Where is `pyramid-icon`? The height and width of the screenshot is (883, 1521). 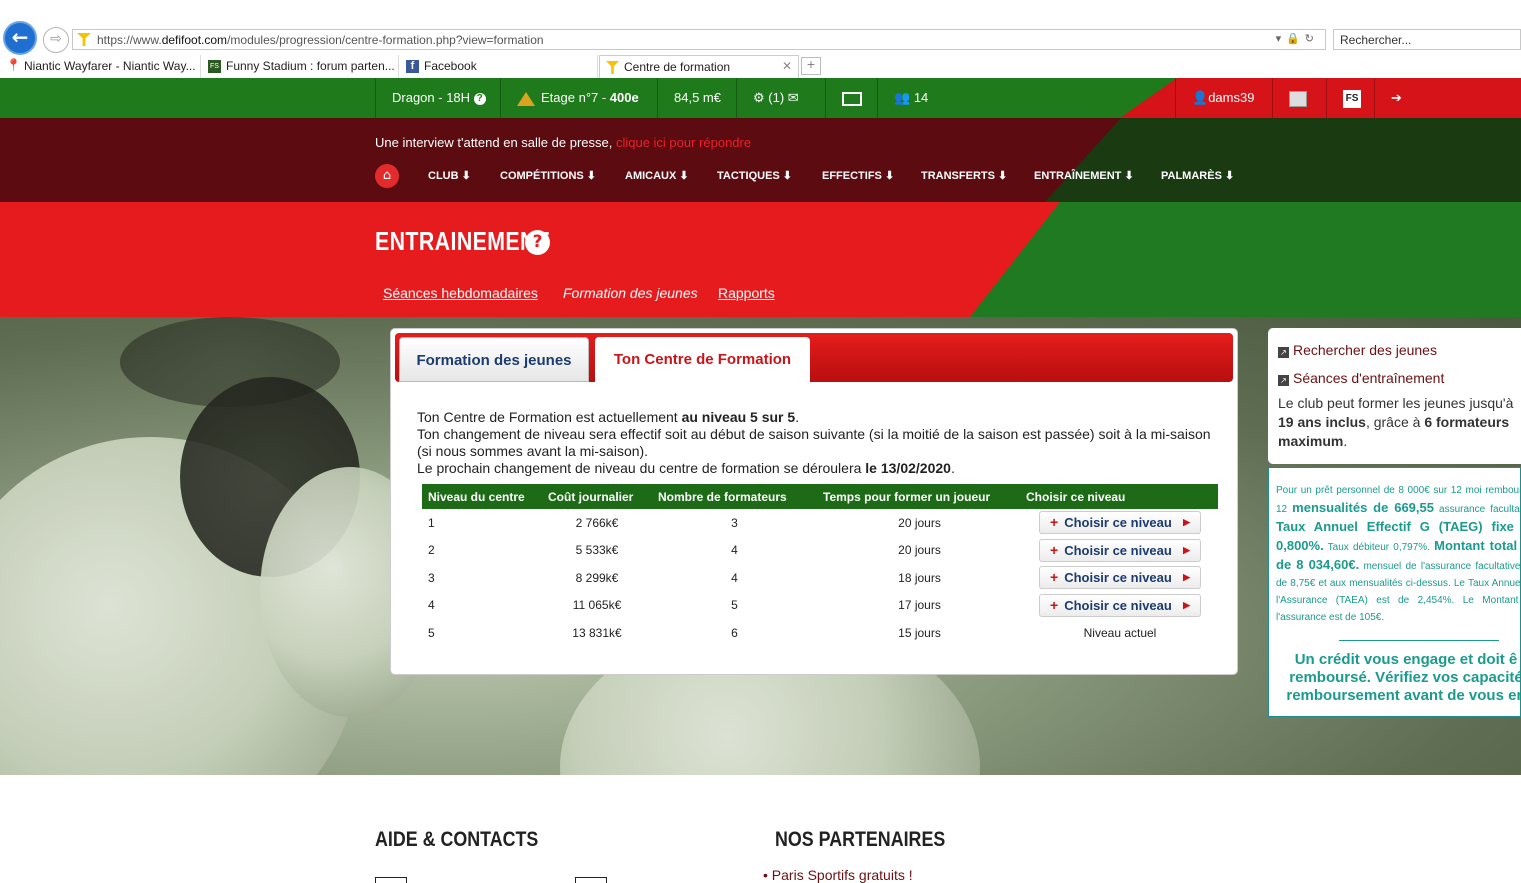 pyramid-icon is located at coordinates (526, 98).